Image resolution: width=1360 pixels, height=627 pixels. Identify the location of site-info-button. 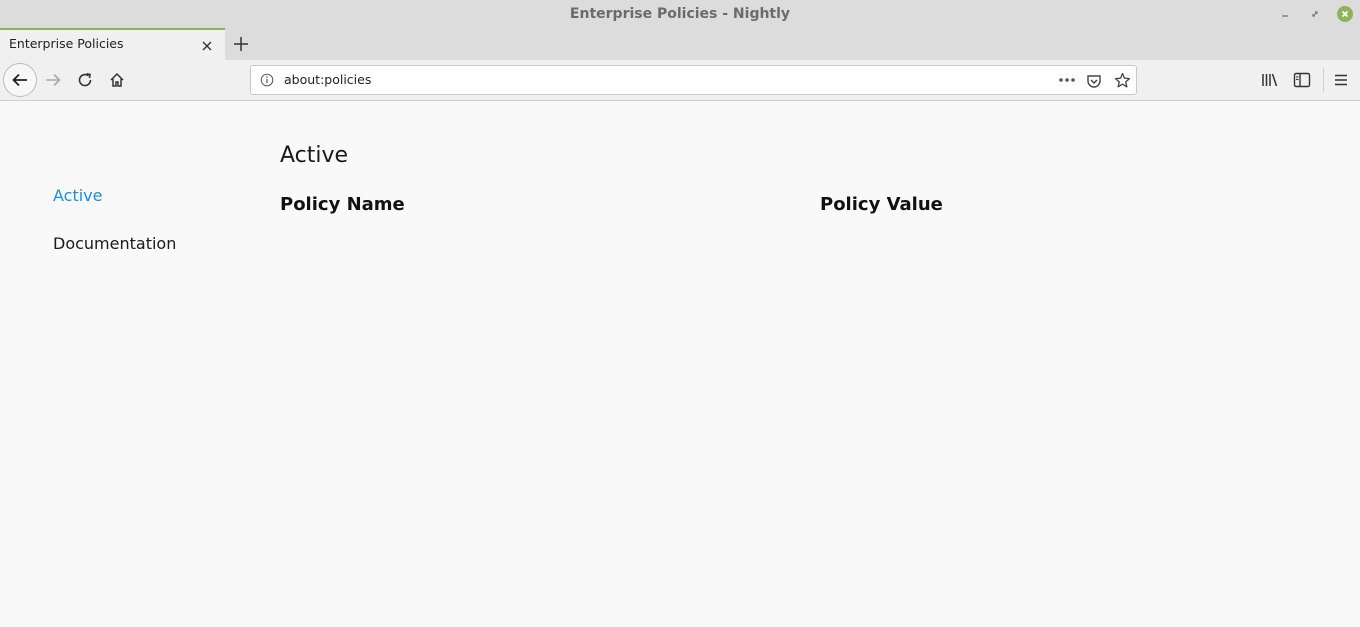
(267, 80).